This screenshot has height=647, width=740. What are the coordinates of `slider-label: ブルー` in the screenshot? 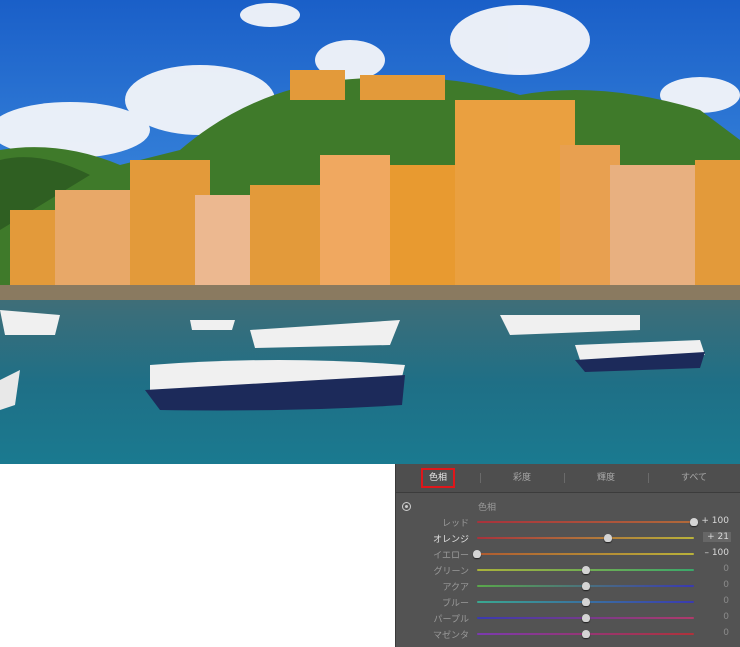 It's located at (455, 604).